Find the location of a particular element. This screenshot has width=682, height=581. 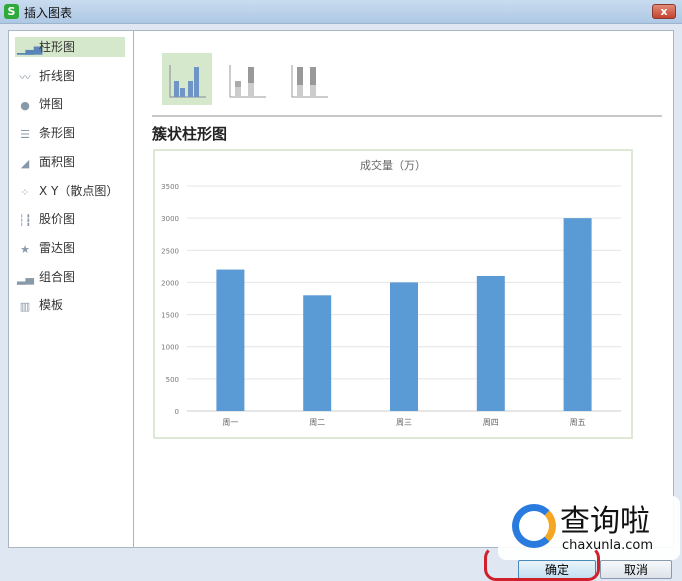

subtype-title: 簇状柱形图 is located at coordinates (190, 134).